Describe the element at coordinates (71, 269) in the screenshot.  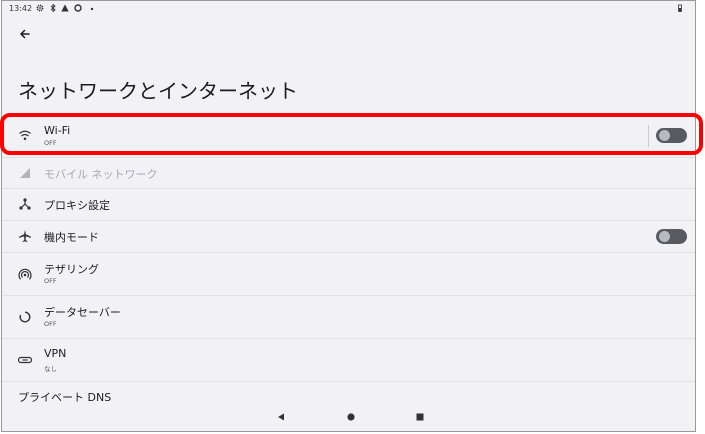
I see `tethering-label: テザリング` at that location.